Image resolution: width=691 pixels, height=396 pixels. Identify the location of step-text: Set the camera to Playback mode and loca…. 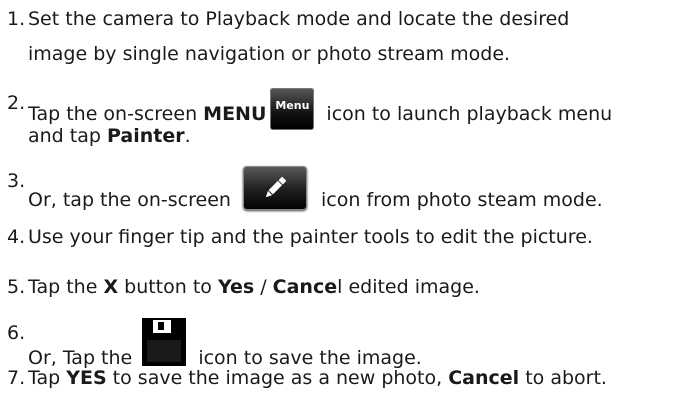
(299, 19).